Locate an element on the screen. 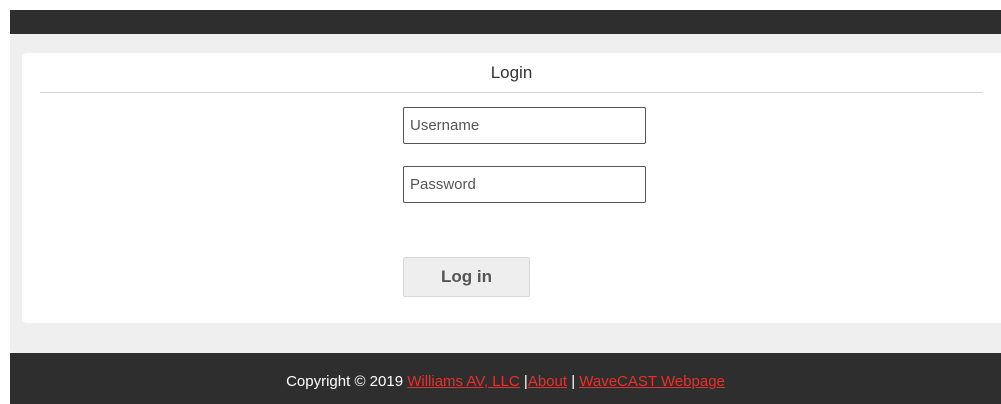 The height and width of the screenshot is (404, 1001). wavecast-webpage-link: WaveCAST Webpage is located at coordinates (652, 381).